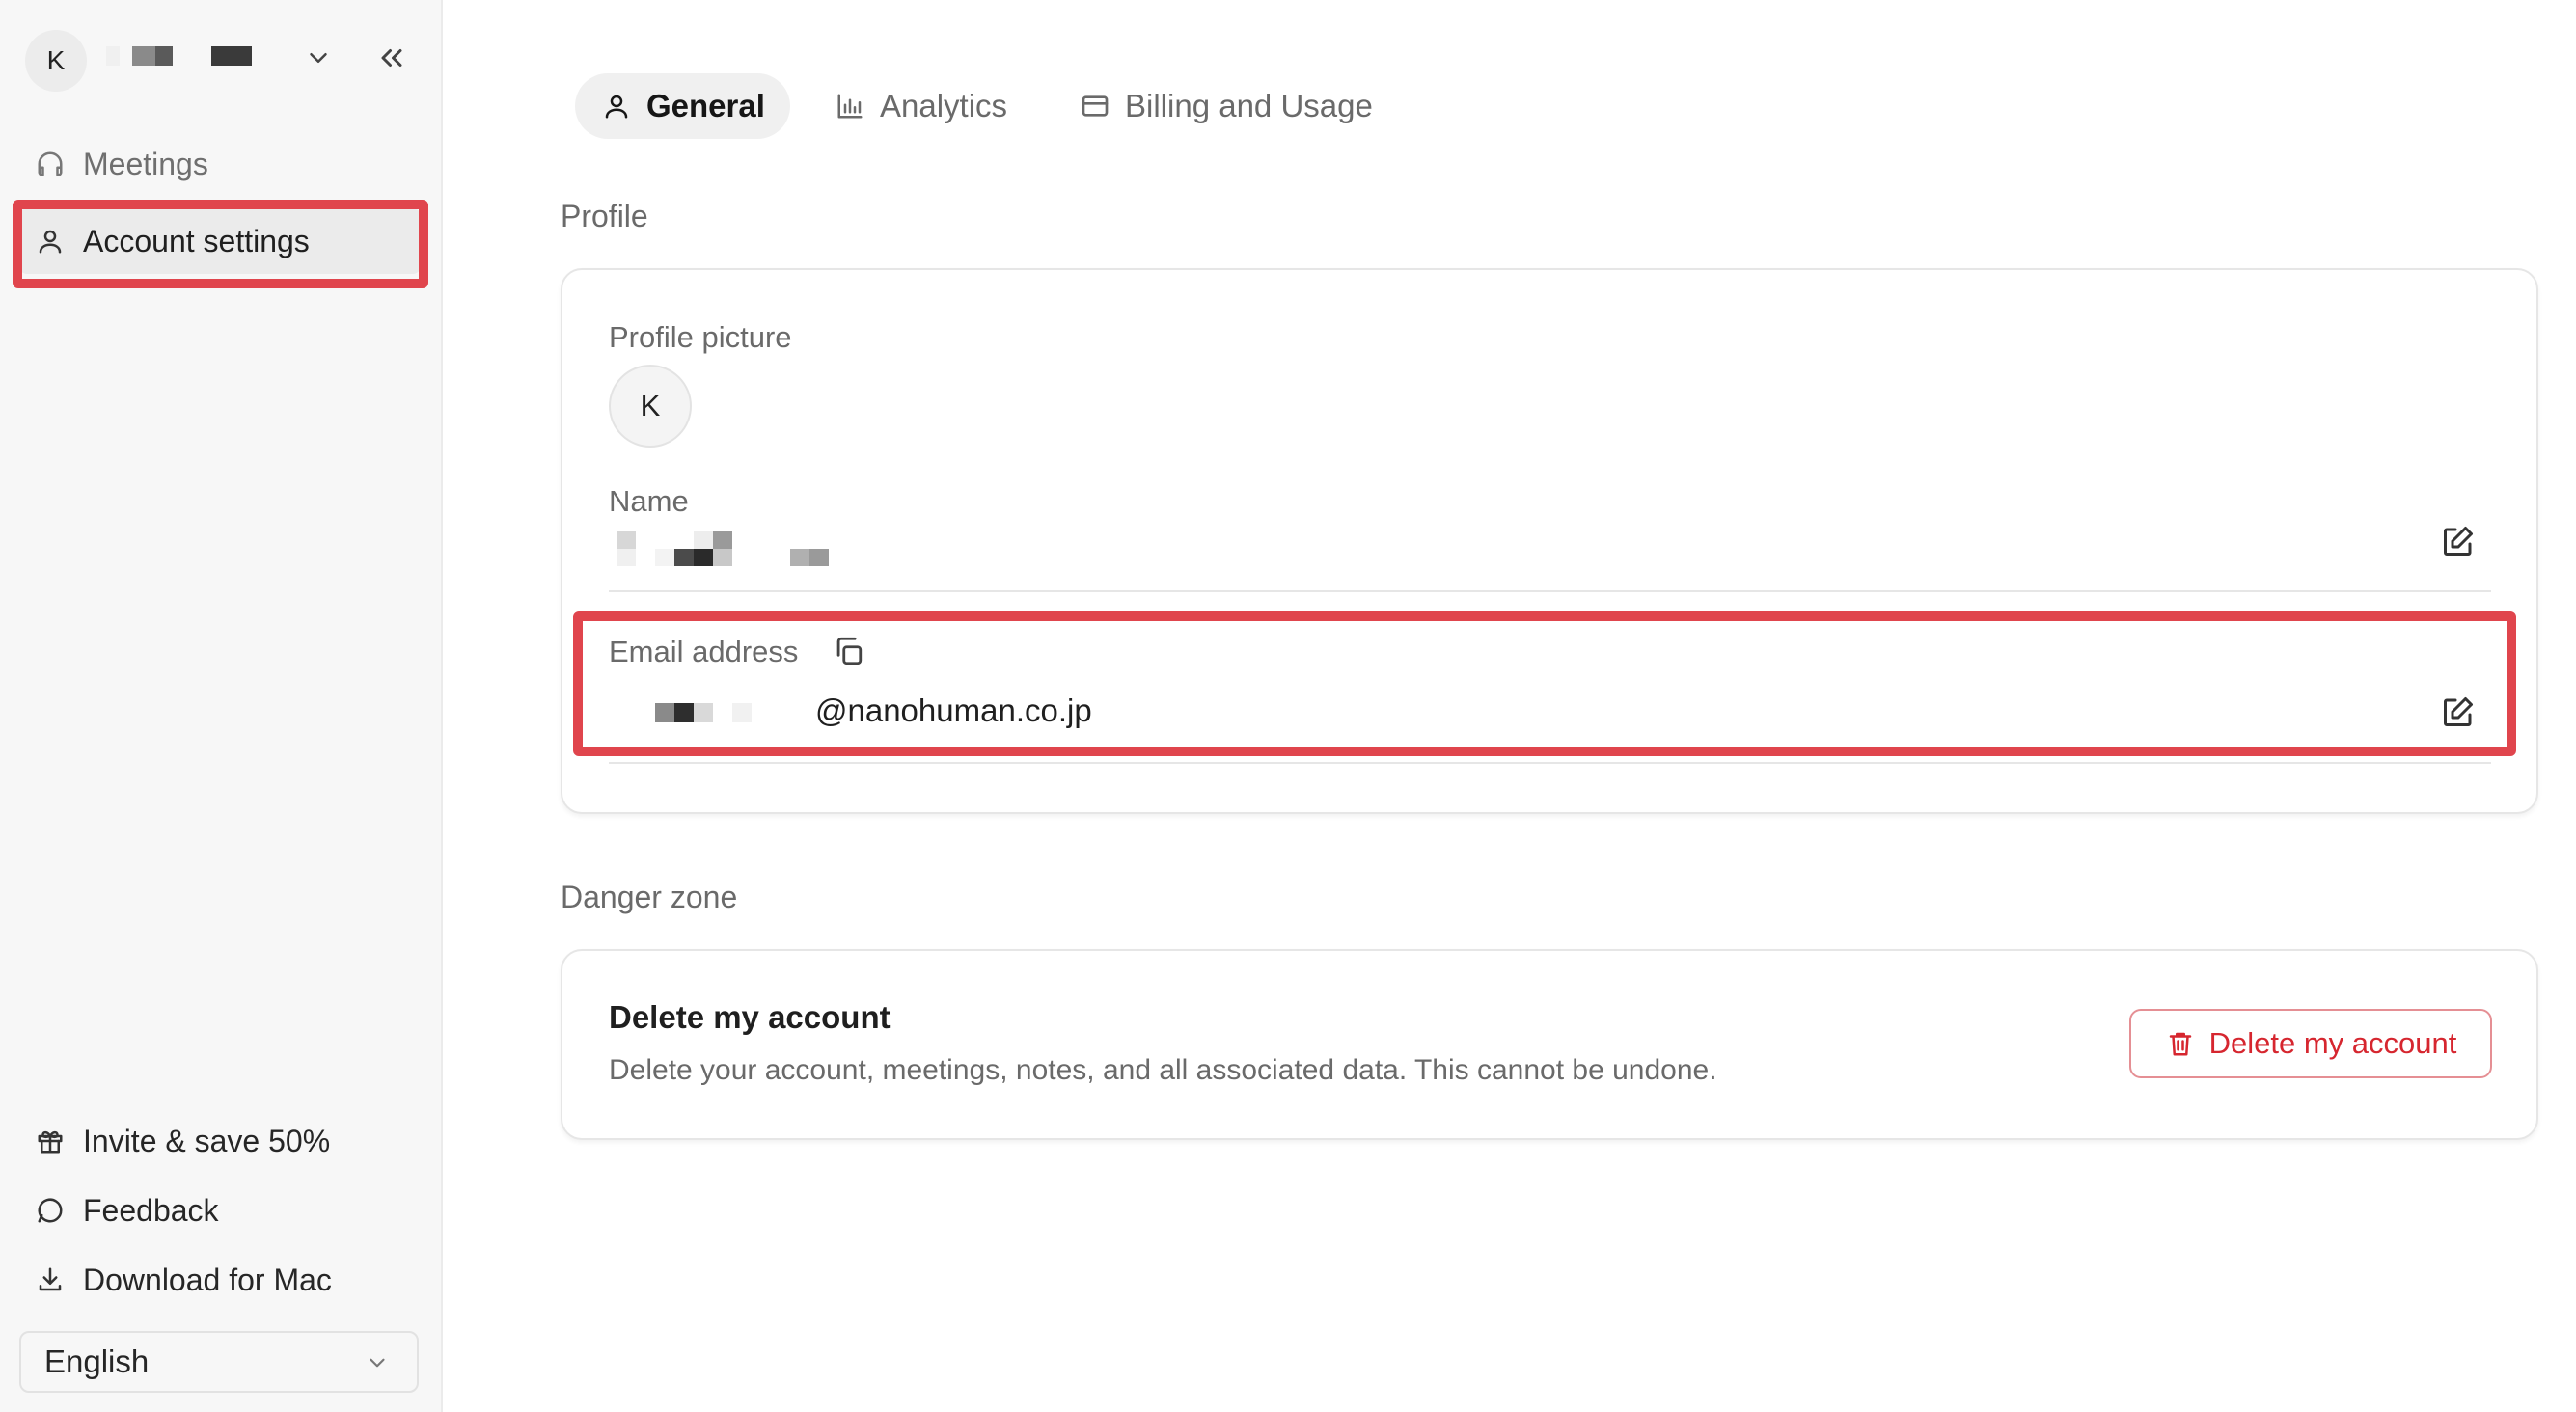  Describe the element at coordinates (704, 651) in the screenshot. I see `email-label: Email address` at that location.